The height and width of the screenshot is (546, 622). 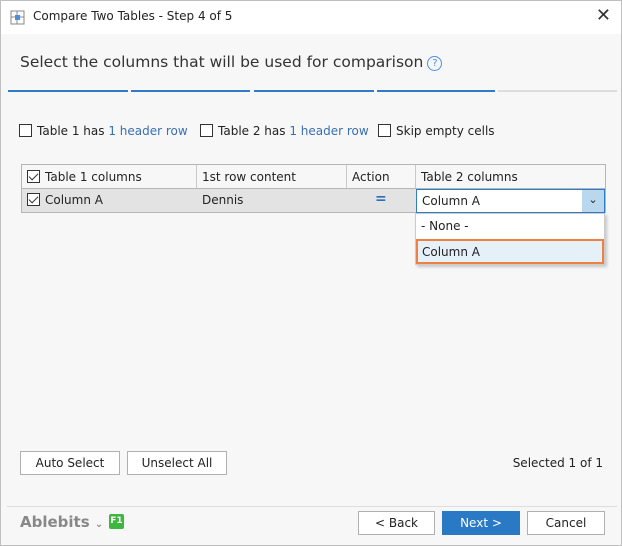 I want to click on table2-header-option: Table 2 has 1 header row, so click(x=284, y=131).